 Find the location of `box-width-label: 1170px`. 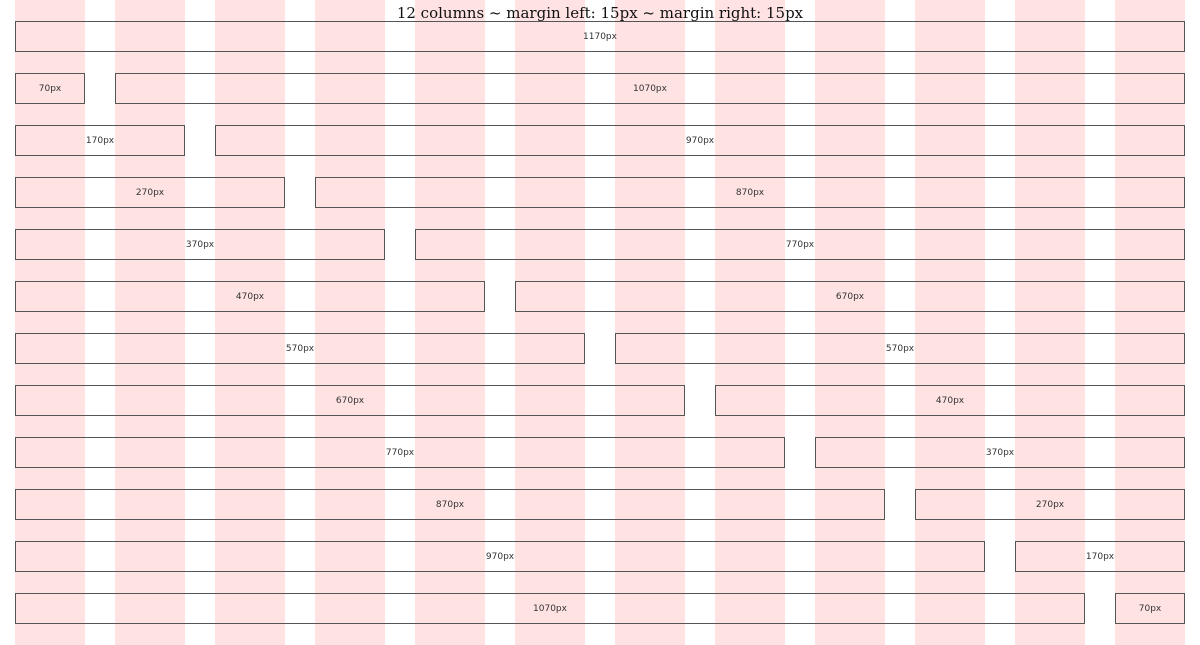

box-width-label: 1170px is located at coordinates (600, 36).